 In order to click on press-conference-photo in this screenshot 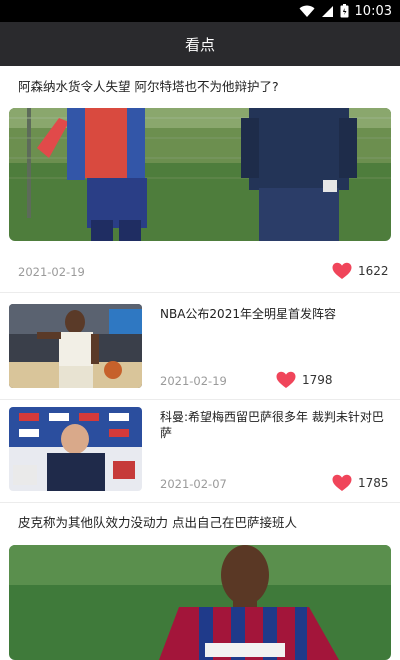, I will do `click(75, 449)`.